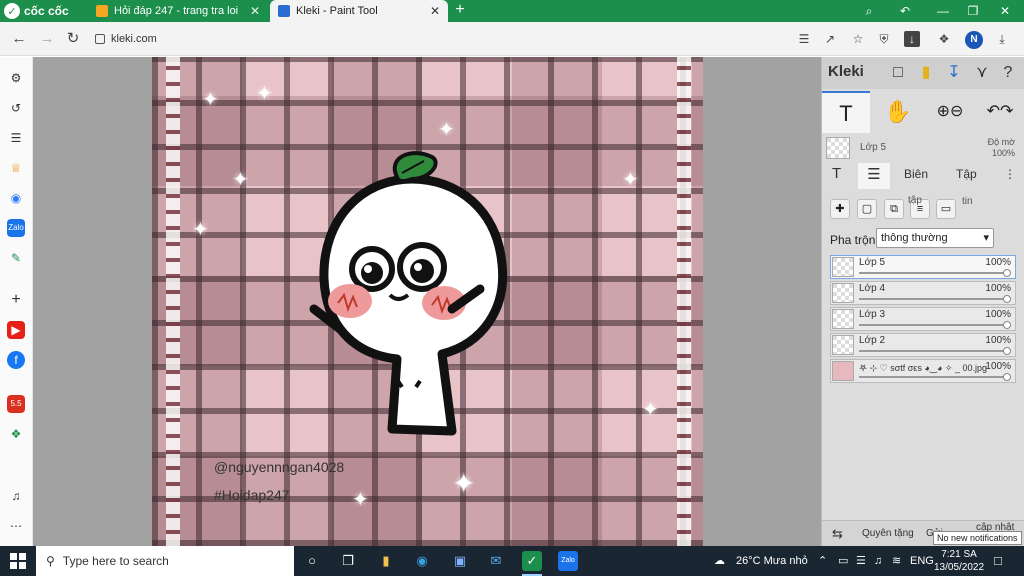 The height and width of the screenshot is (576, 1024). Describe the element at coordinates (822, 561) in the screenshot. I see `tray-chevron-up-icon: ⌃` at that location.